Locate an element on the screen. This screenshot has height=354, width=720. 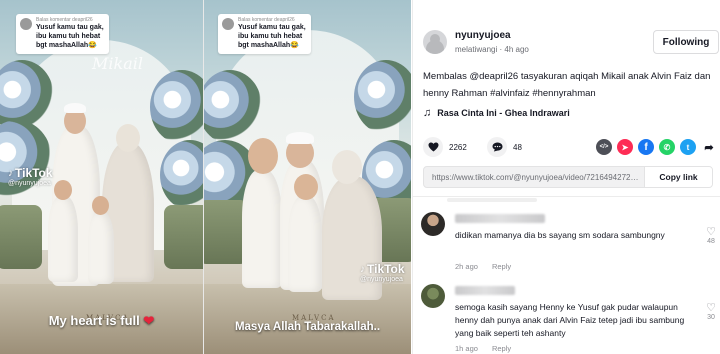
share-arrow-icon: ➦ is located at coordinates (709, 147).